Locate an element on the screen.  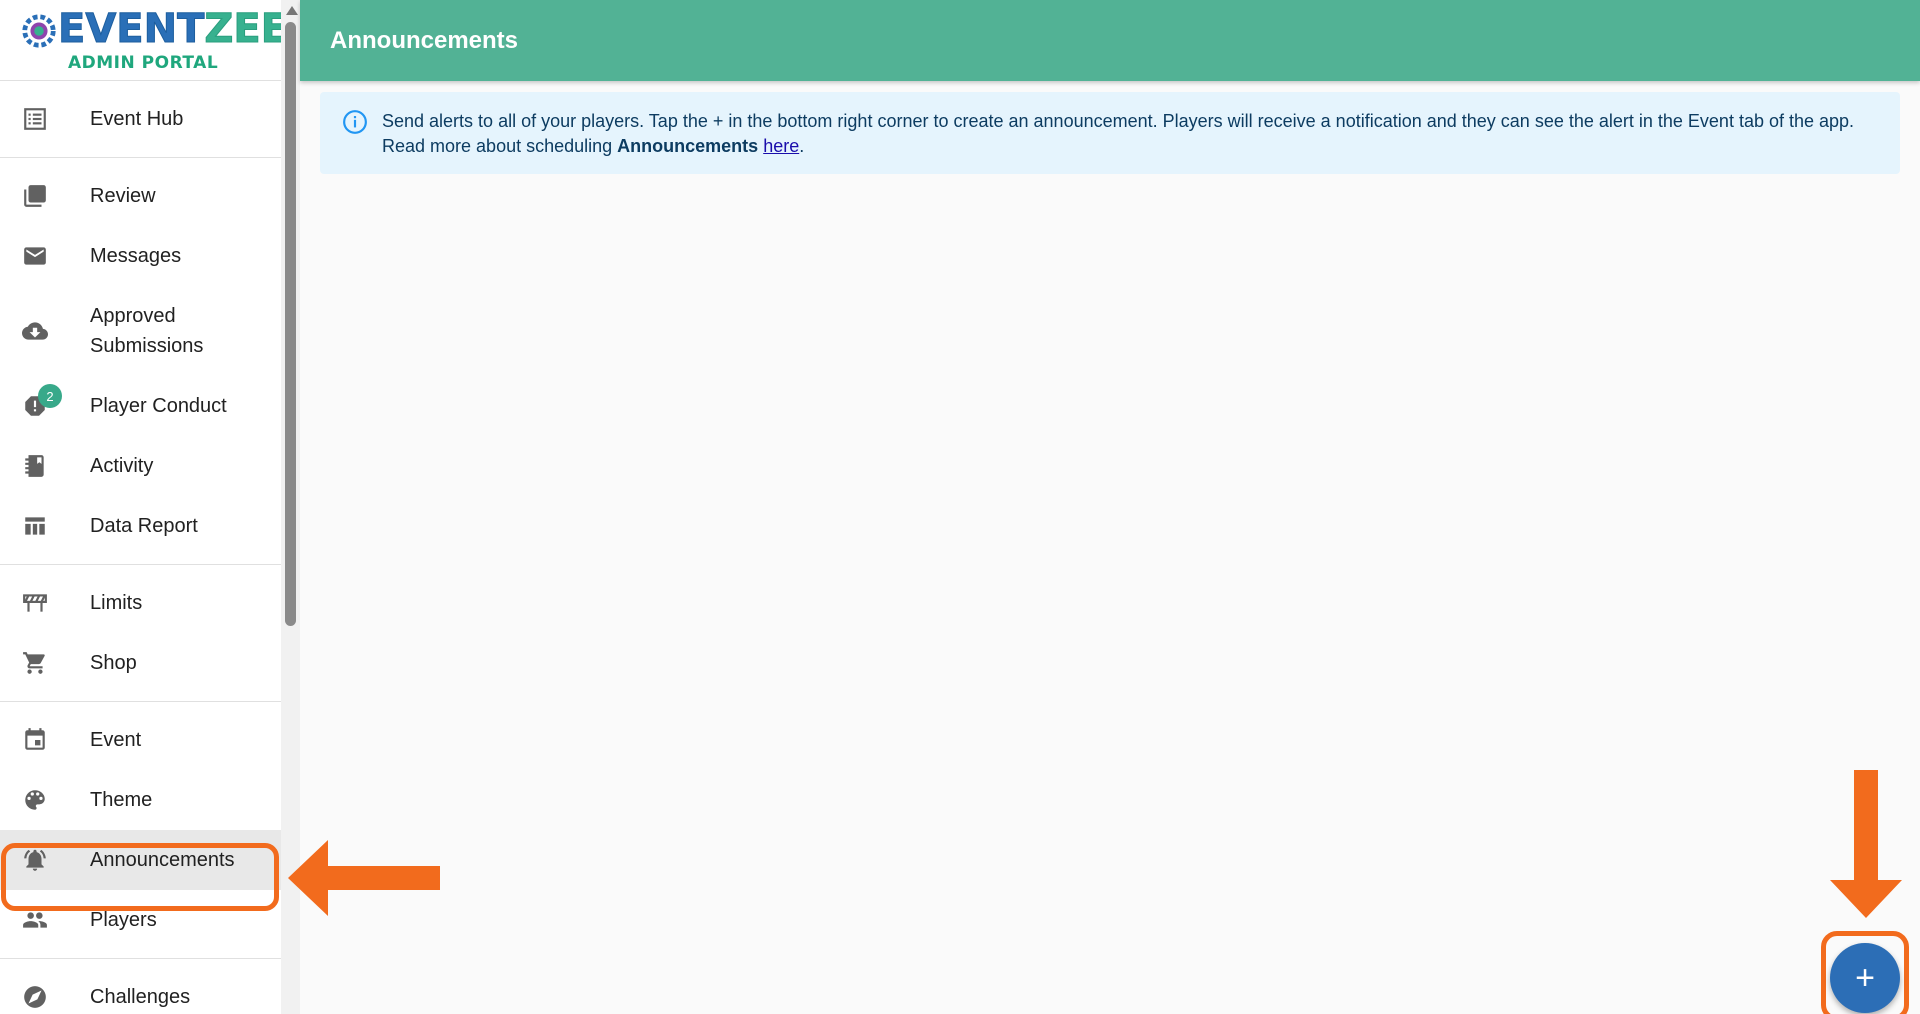
explore-icon is located at coordinates (35, 997).